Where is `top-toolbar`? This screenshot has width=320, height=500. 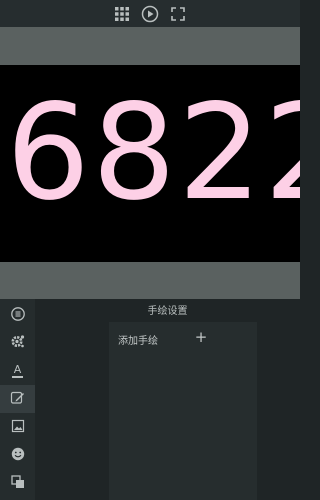
top-toolbar is located at coordinates (150, 13).